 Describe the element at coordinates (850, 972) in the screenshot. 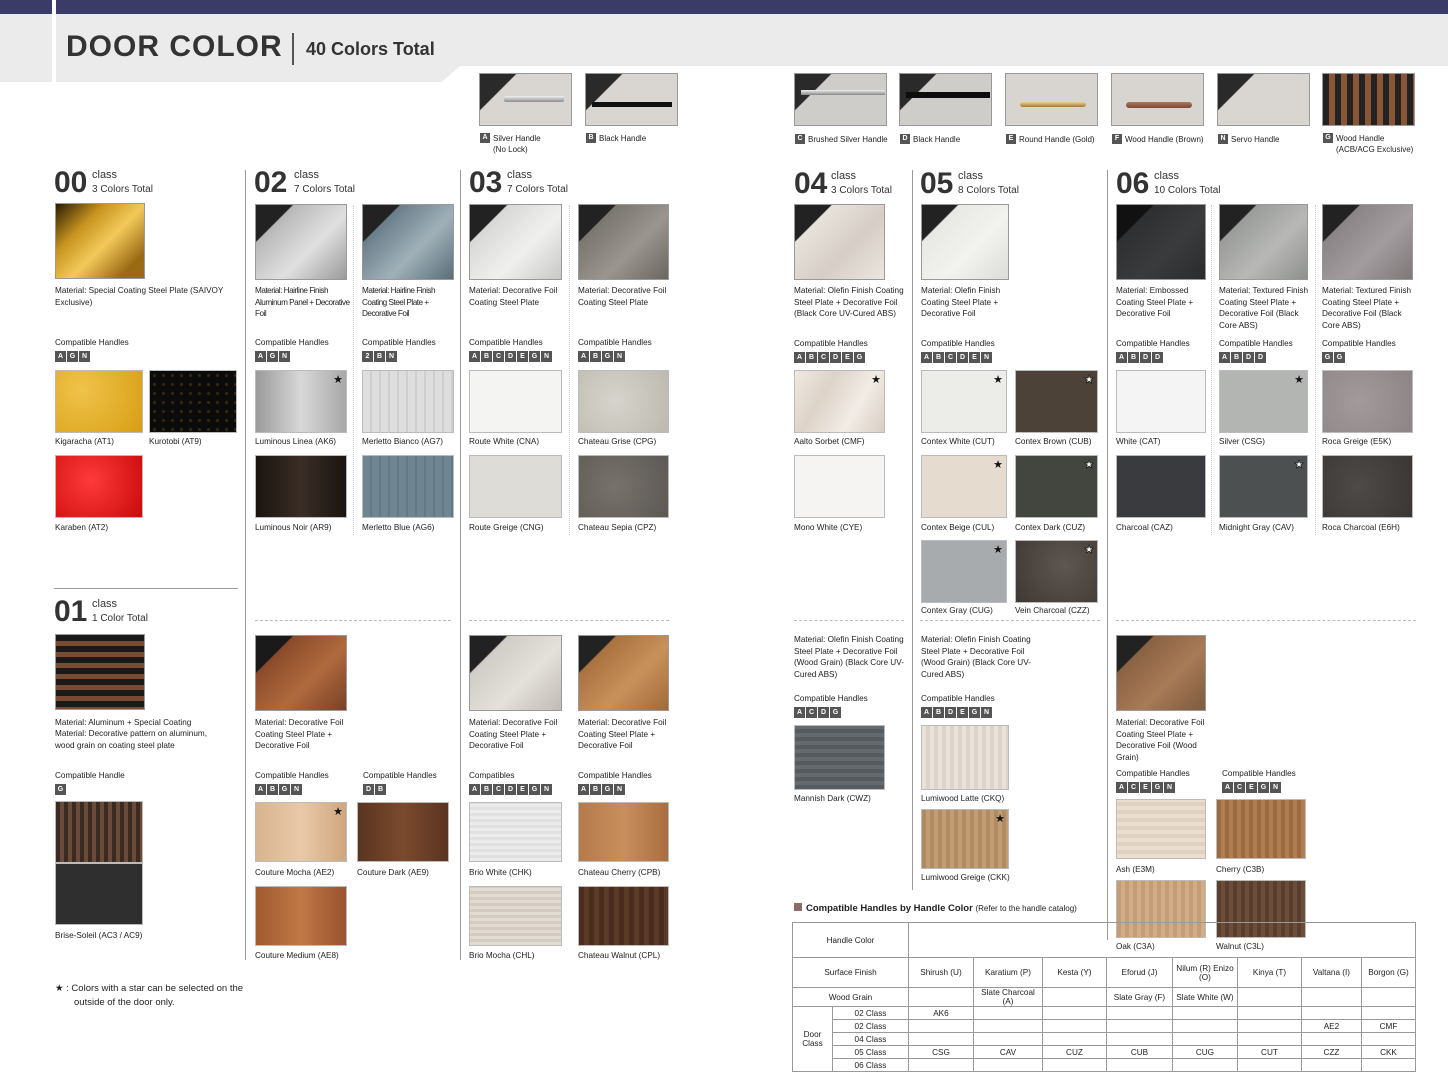

I see `row-label-surface: Surface Finish` at that location.